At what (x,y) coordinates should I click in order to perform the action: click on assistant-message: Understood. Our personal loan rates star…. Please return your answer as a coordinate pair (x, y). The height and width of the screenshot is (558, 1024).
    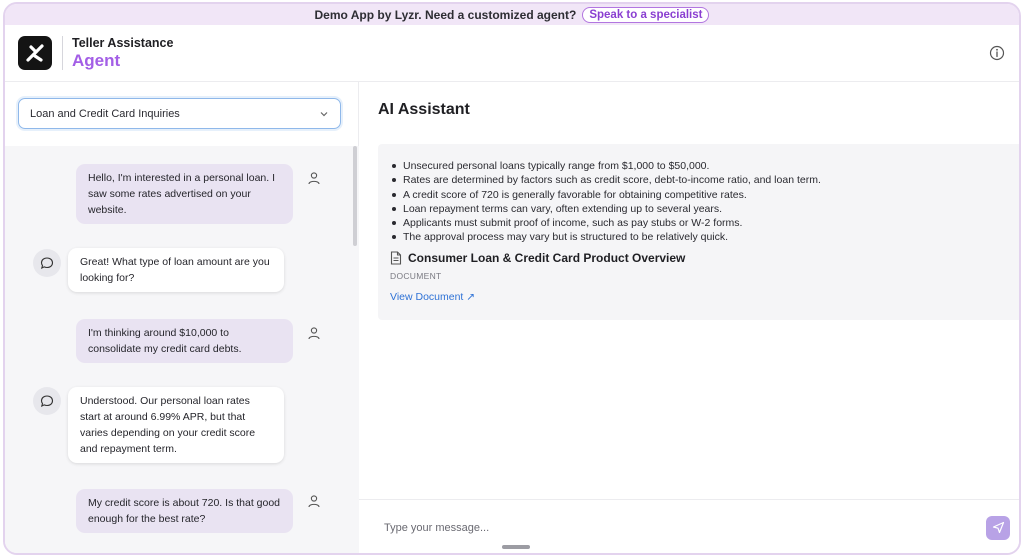
    Looking at the image, I should click on (176, 425).